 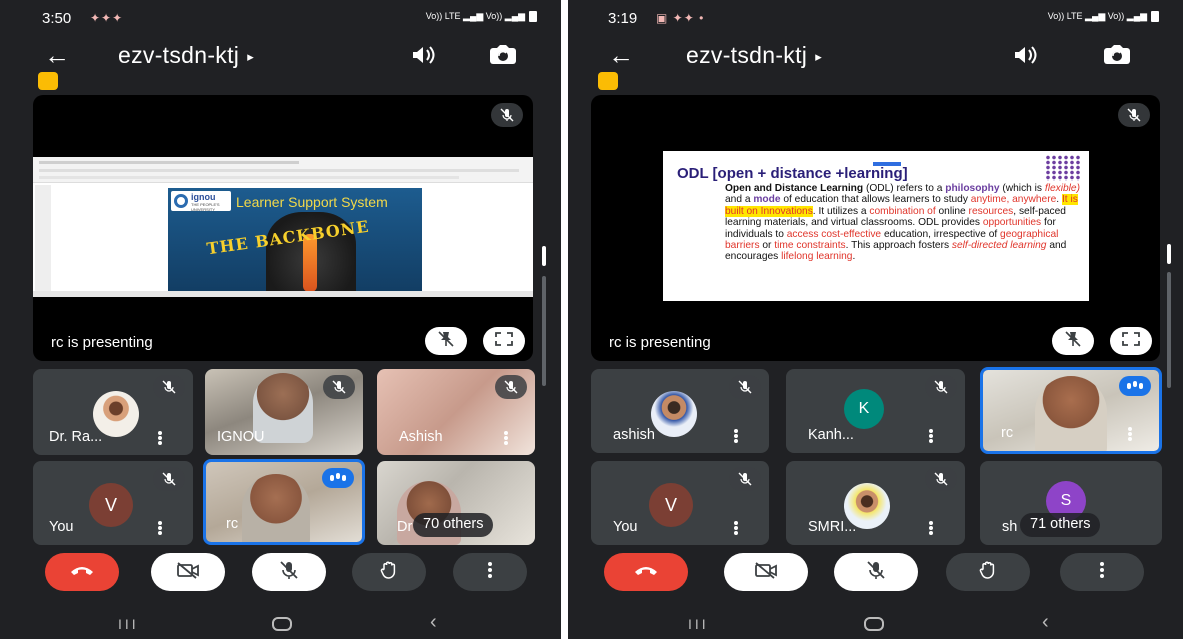 I want to click on participant-tile: Dr 70 others, so click(x=456, y=503).